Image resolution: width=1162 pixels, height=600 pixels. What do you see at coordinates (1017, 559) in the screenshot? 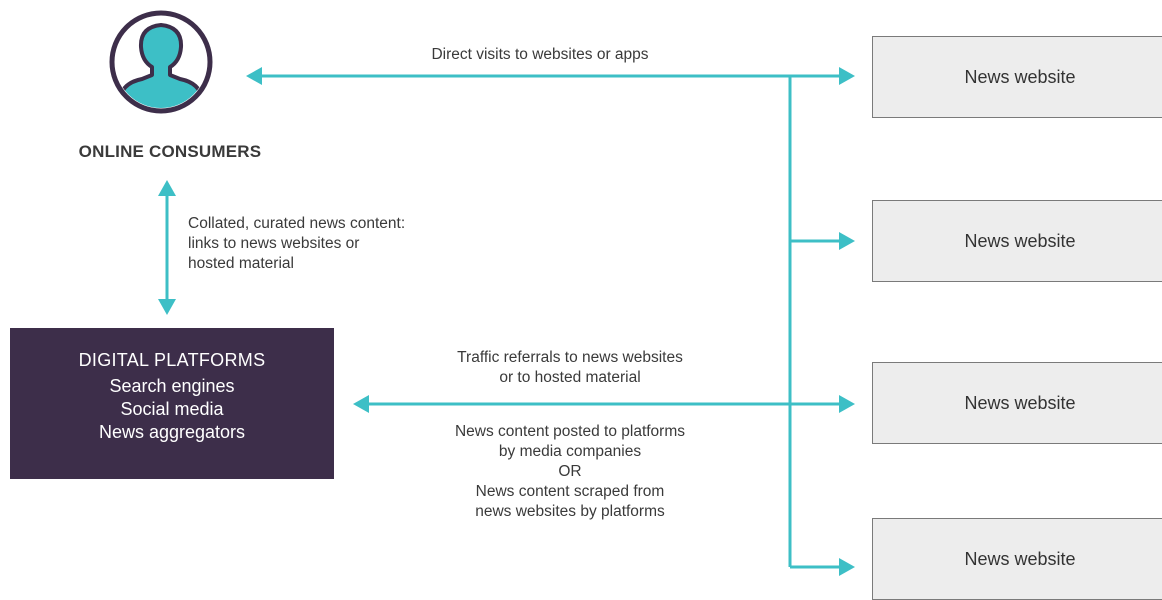
I see `news-website-box-4: News website` at bounding box center [1017, 559].